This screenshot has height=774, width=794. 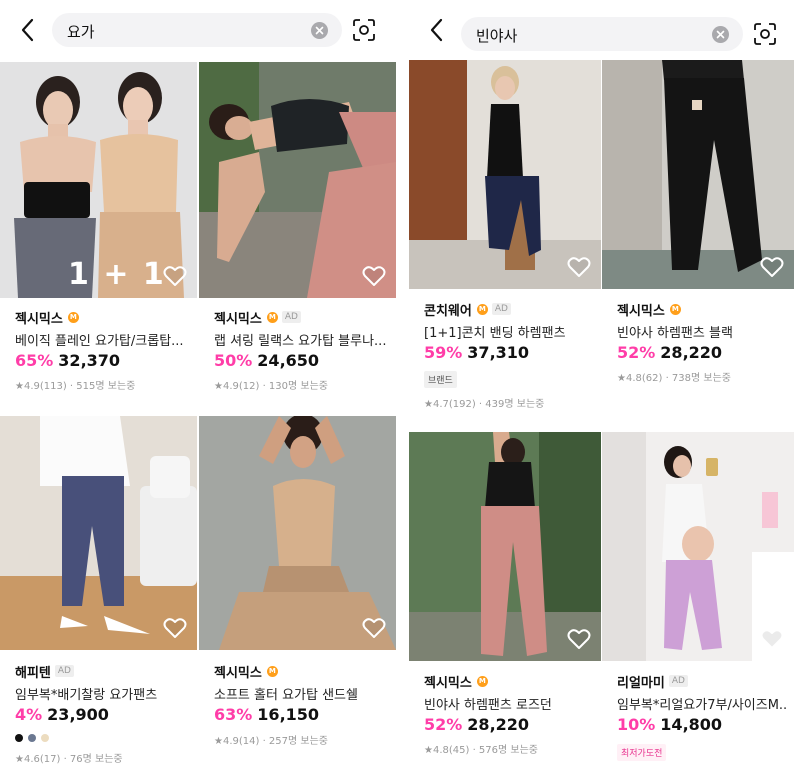 What do you see at coordinates (440, 379) in the screenshot?
I see `brand-chip: 브랜드` at bounding box center [440, 379].